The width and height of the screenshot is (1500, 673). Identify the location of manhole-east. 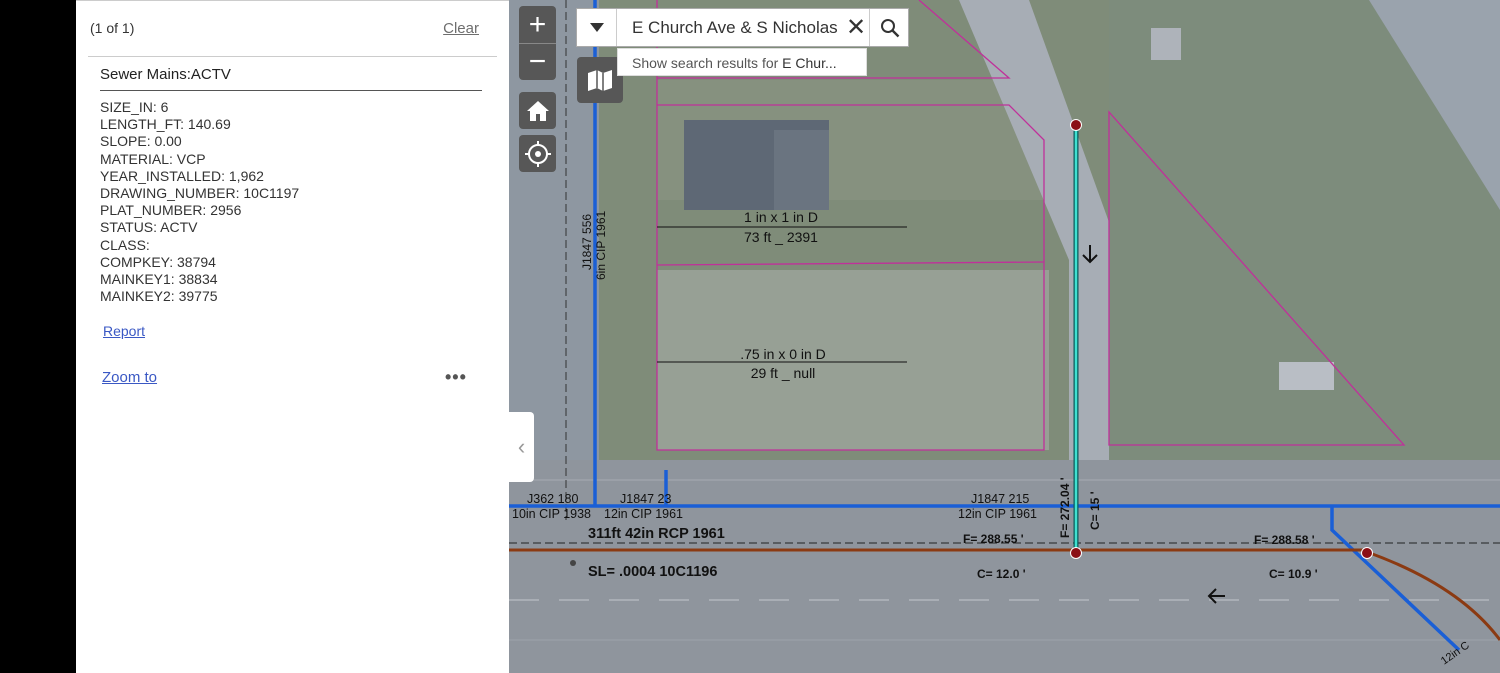
(1367, 553).